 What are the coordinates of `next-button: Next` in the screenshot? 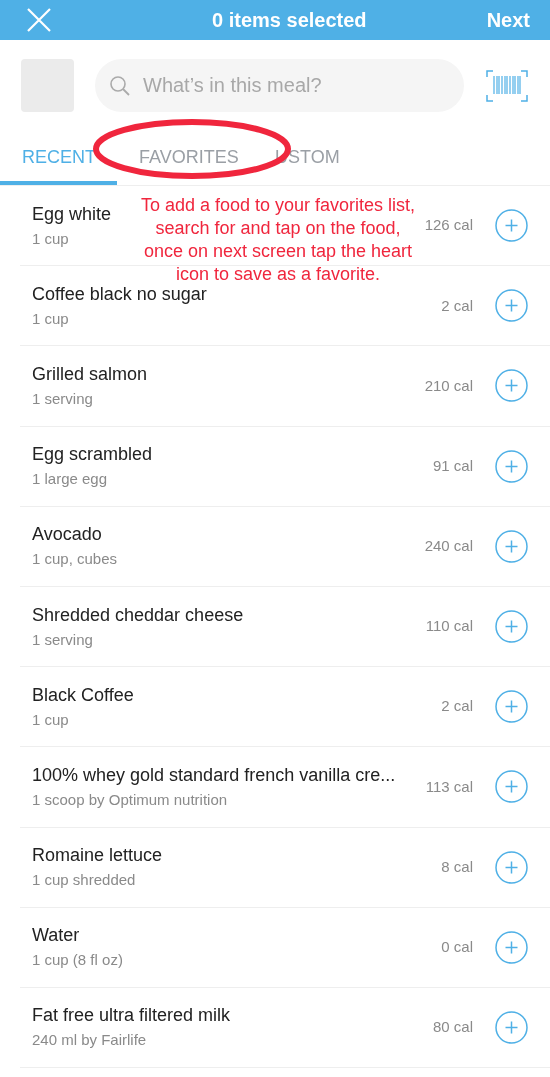 It's located at (508, 20).